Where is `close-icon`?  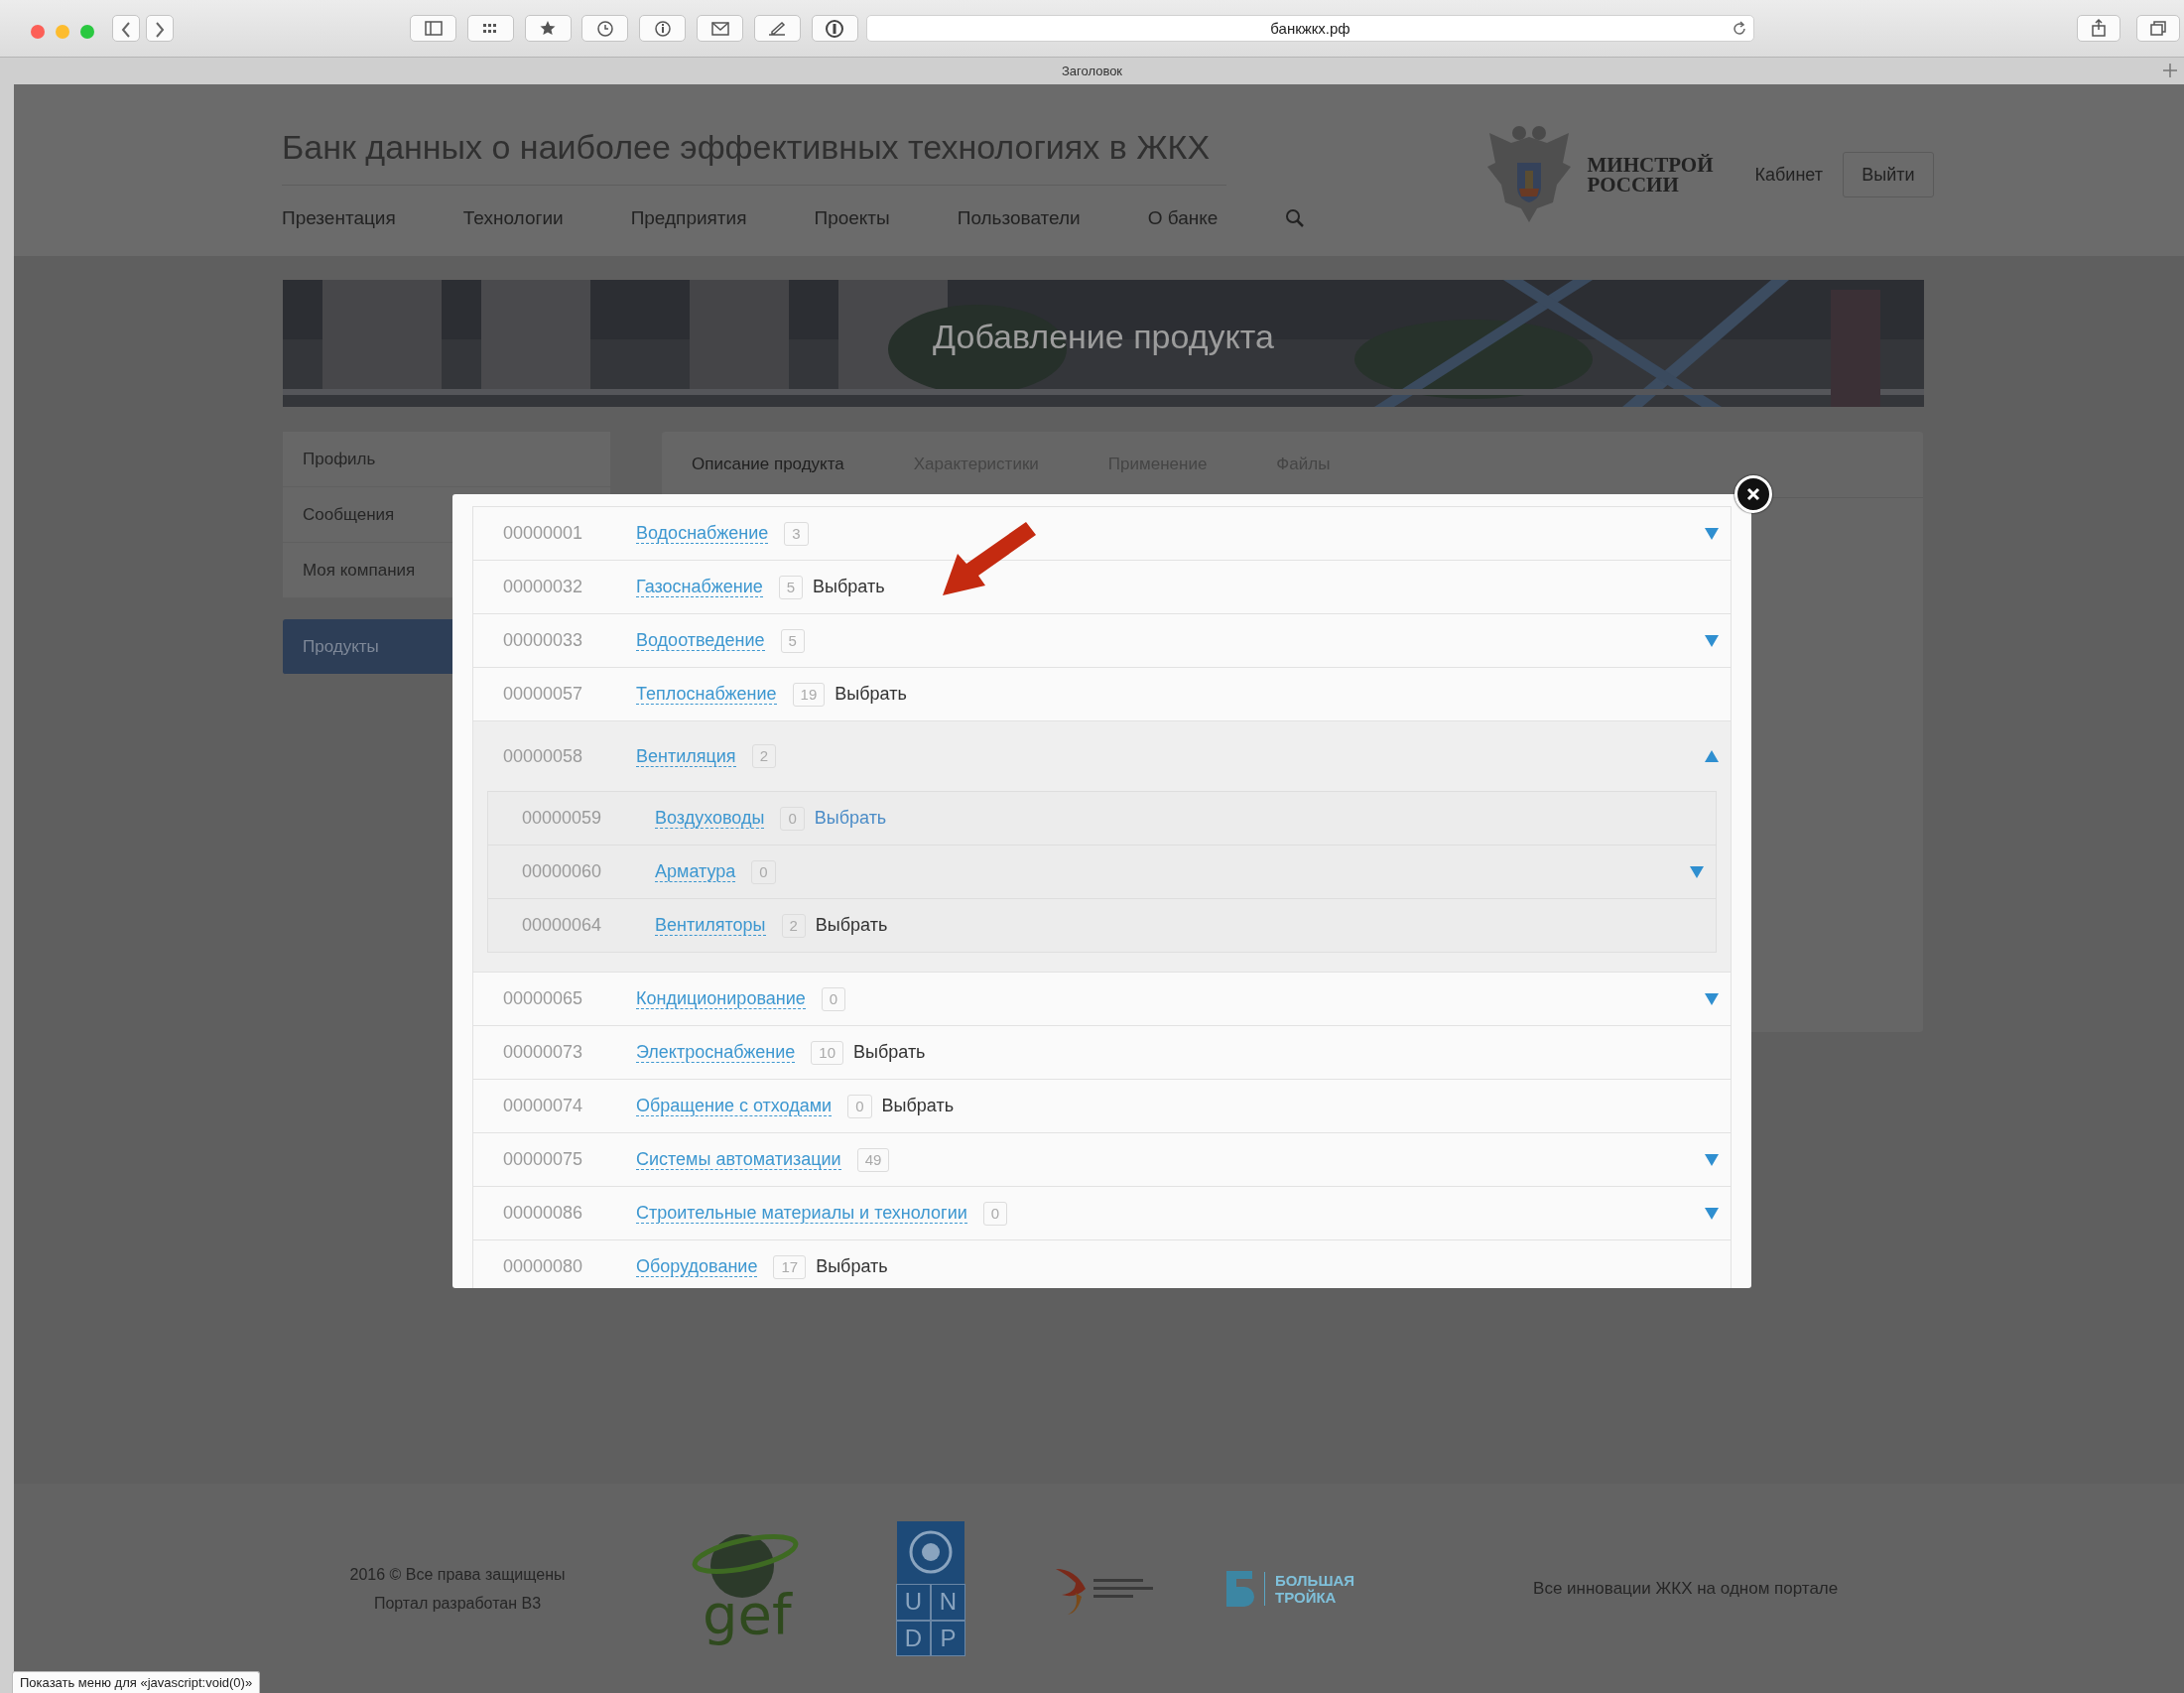
close-icon is located at coordinates (1753, 494).